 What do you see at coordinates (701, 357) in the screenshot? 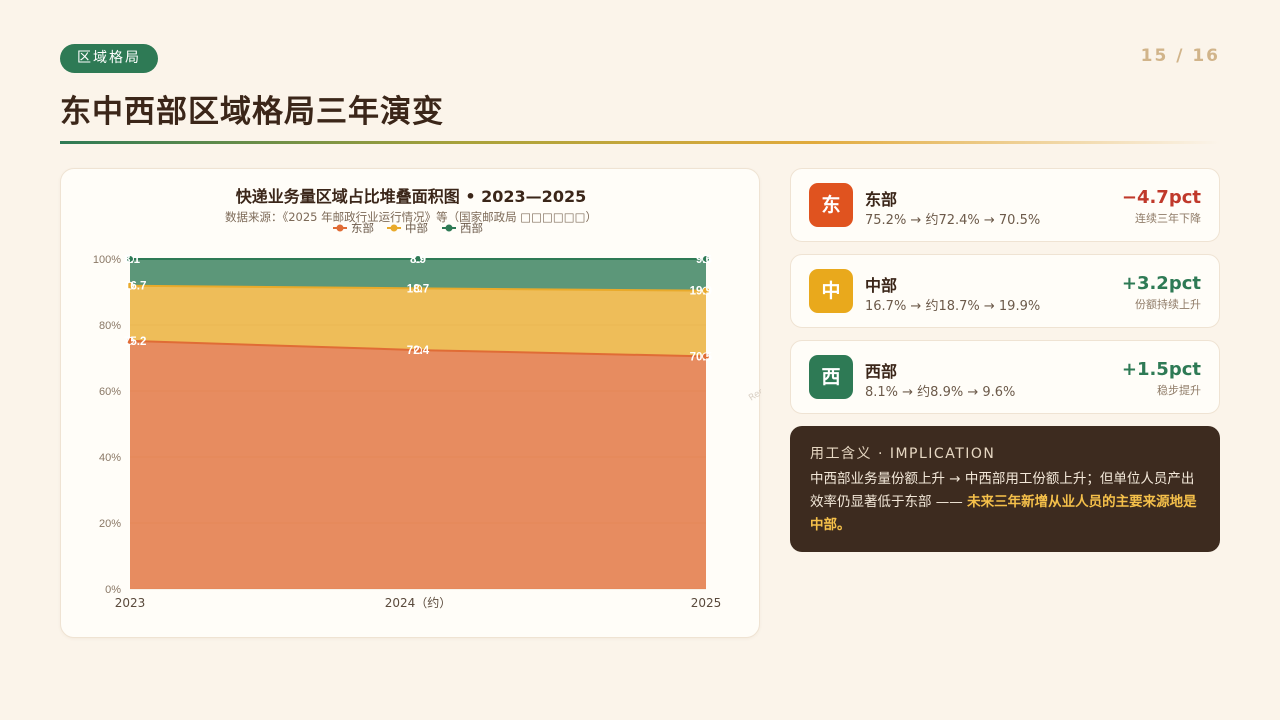
I see `data-label: 70.5` at bounding box center [701, 357].